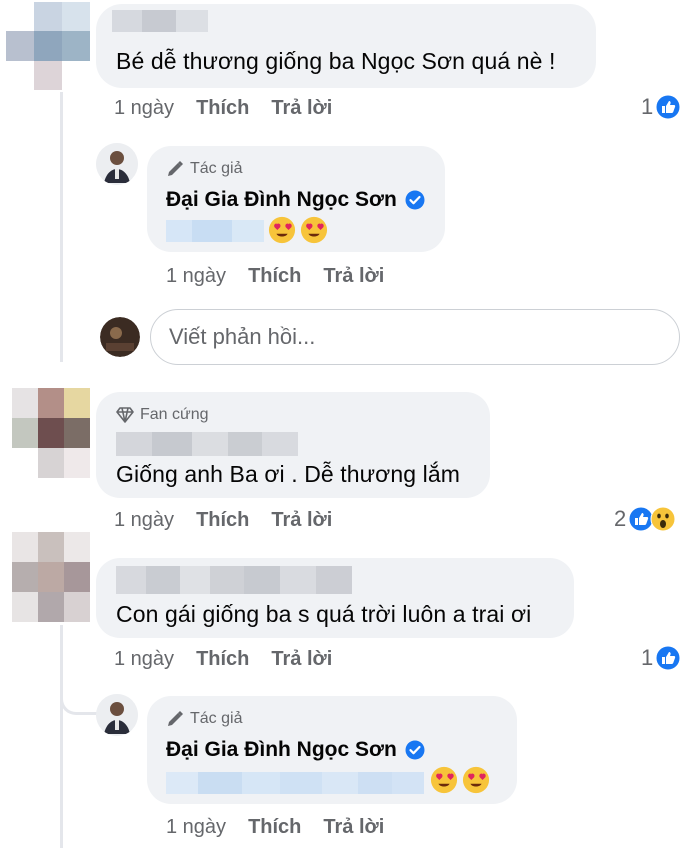 This screenshot has height=848, width=700. Describe the element at coordinates (288, 474) in the screenshot. I see `comment-text: Giống anh Ba ơi . Dễ thương lắm` at that location.